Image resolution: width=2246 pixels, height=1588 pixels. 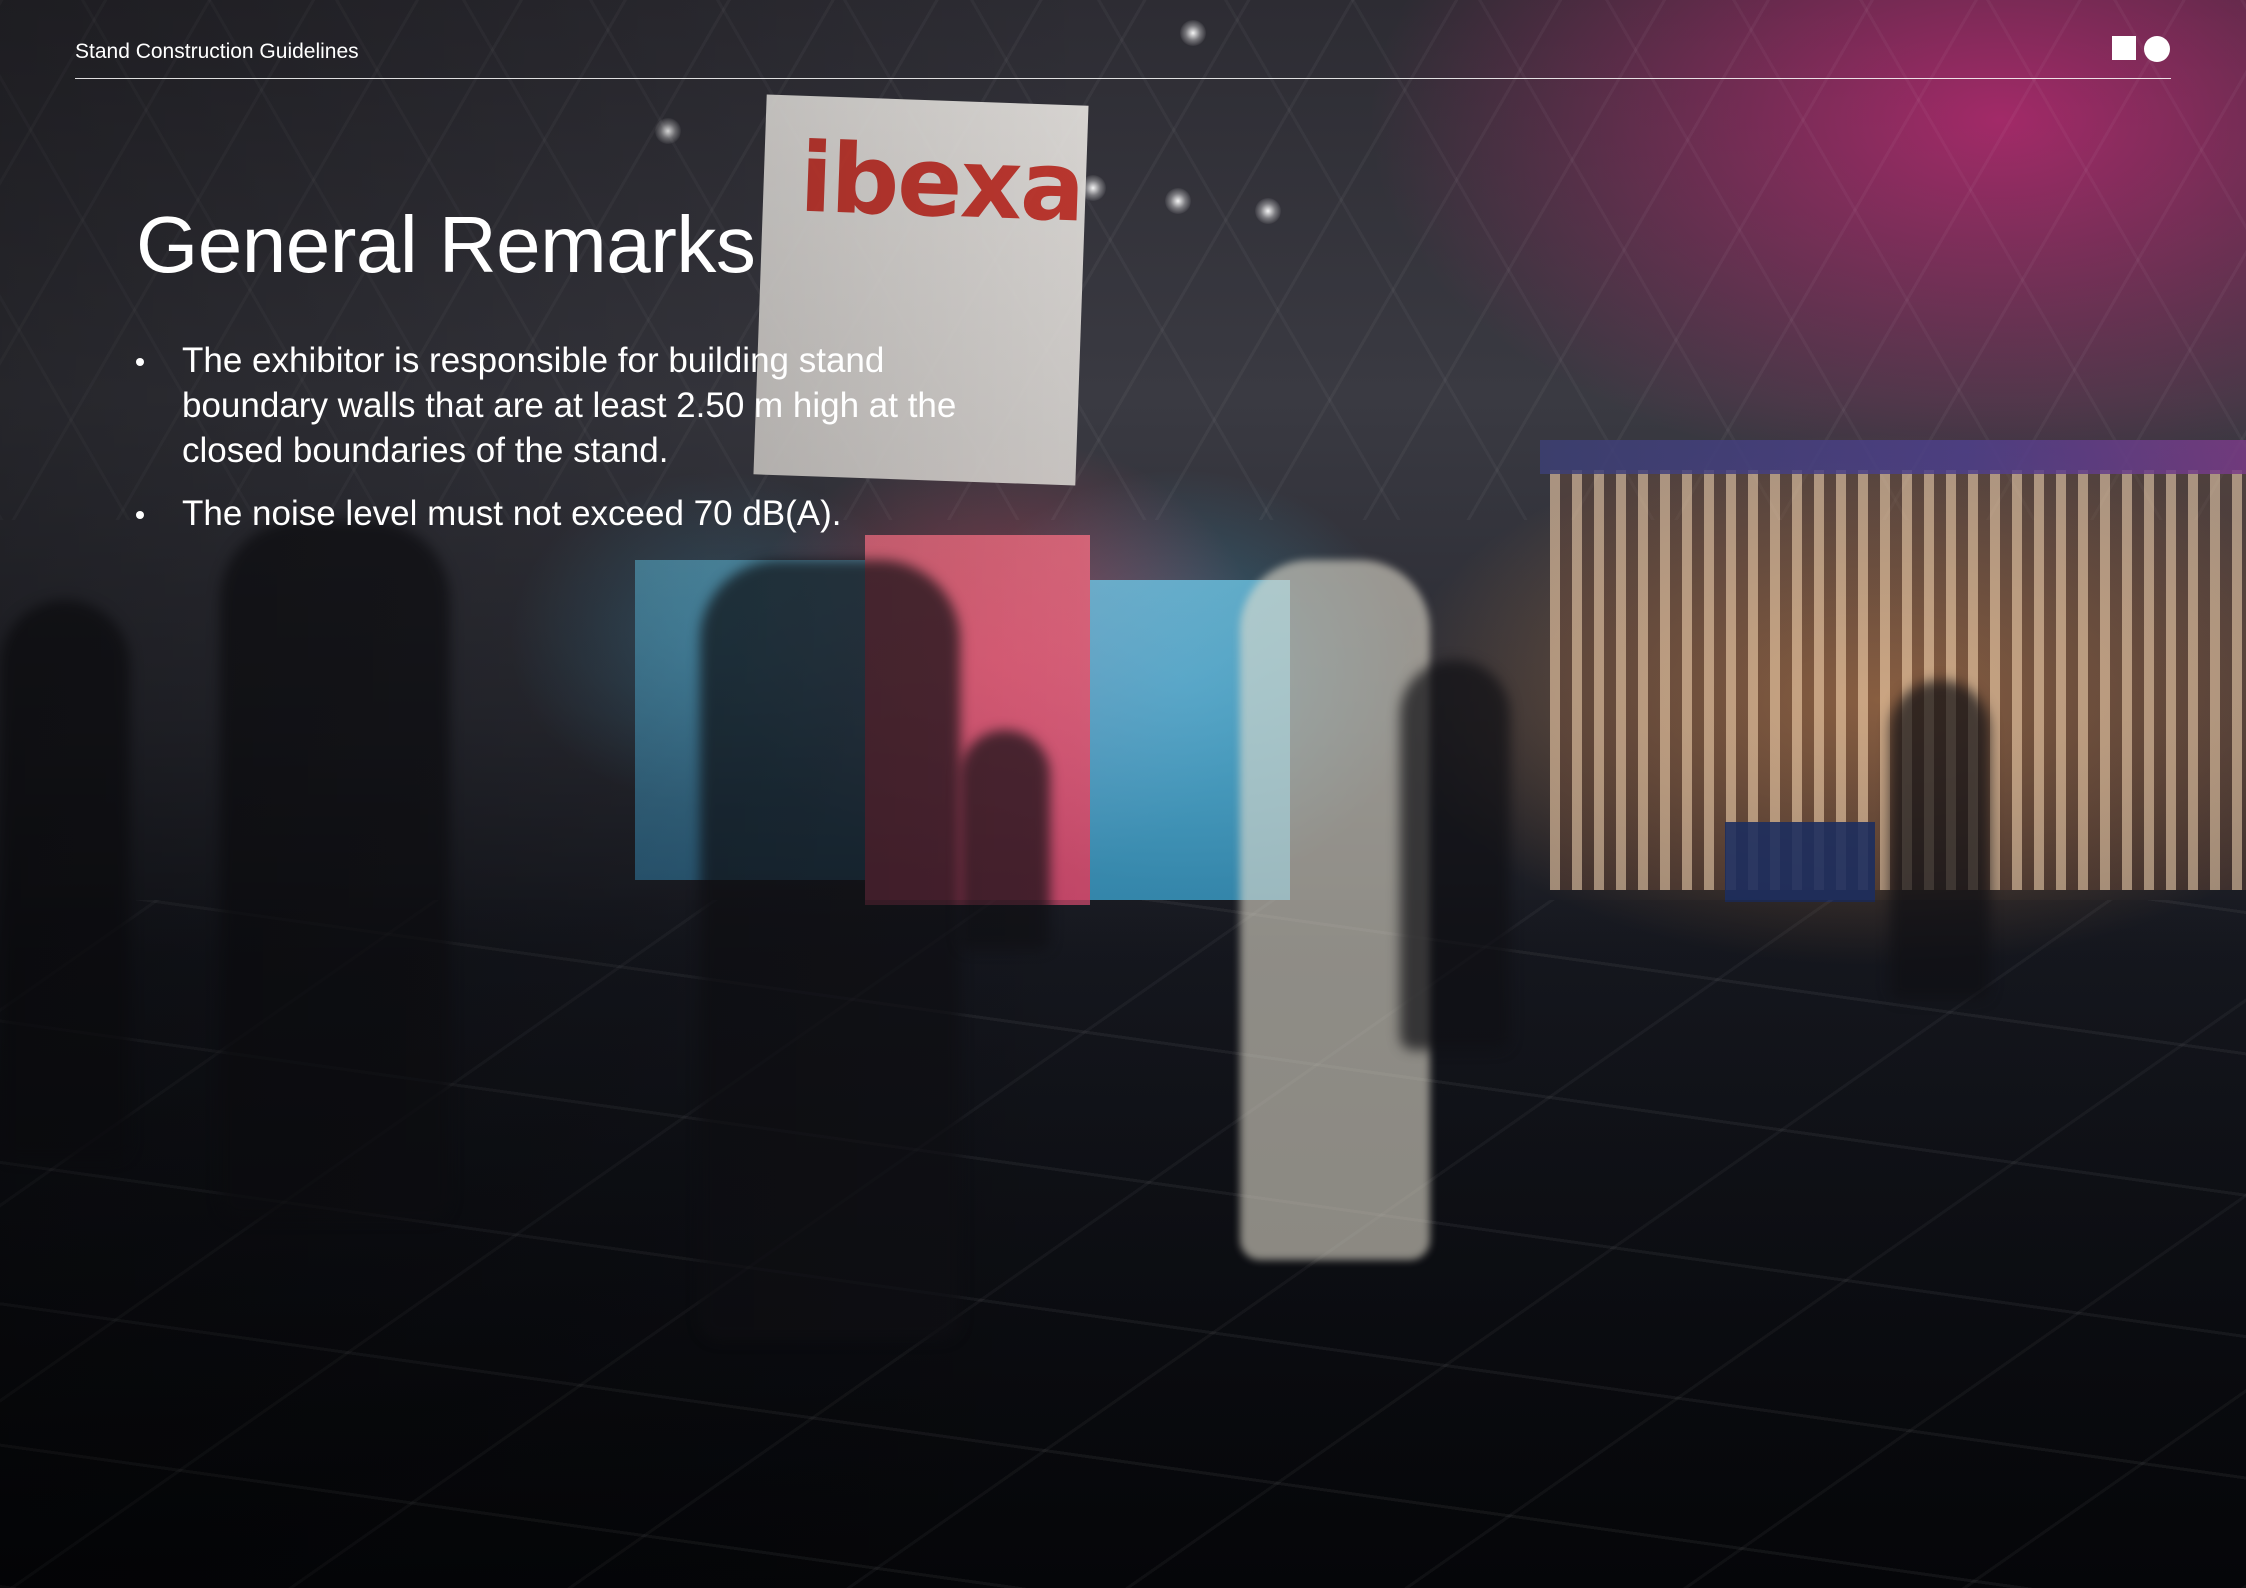 I want to click on booth-truss, so click(x=1893, y=457).